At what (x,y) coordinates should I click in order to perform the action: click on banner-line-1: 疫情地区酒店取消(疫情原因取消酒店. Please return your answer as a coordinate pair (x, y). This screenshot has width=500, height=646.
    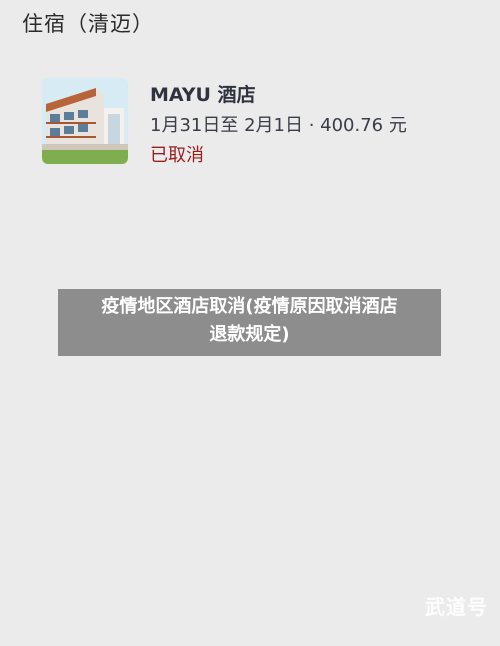
    Looking at the image, I should click on (249, 306).